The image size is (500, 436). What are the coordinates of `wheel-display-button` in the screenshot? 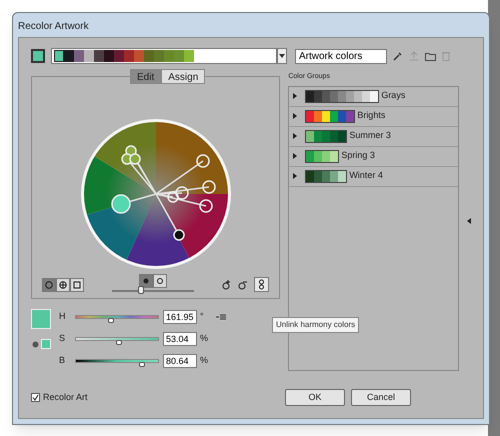 It's located at (160, 281).